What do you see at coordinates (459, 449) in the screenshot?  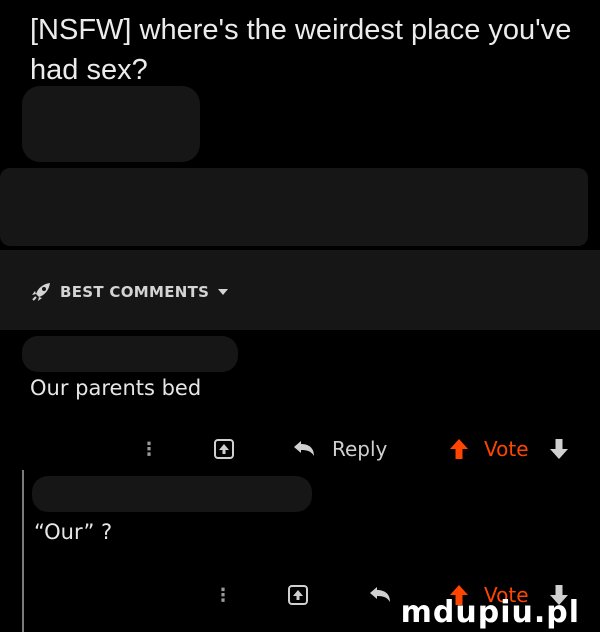 I see `upvote-icon` at bounding box center [459, 449].